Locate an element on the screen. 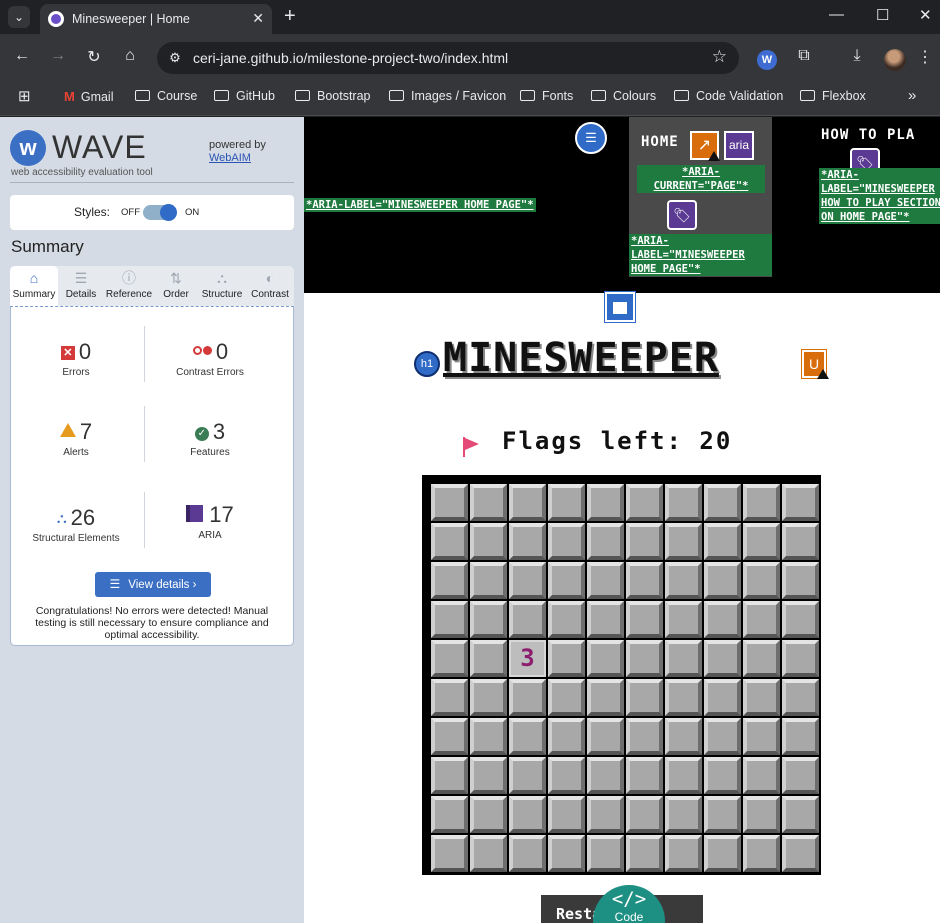  nav-howto-label: HOW TO PLA is located at coordinates (868, 135).